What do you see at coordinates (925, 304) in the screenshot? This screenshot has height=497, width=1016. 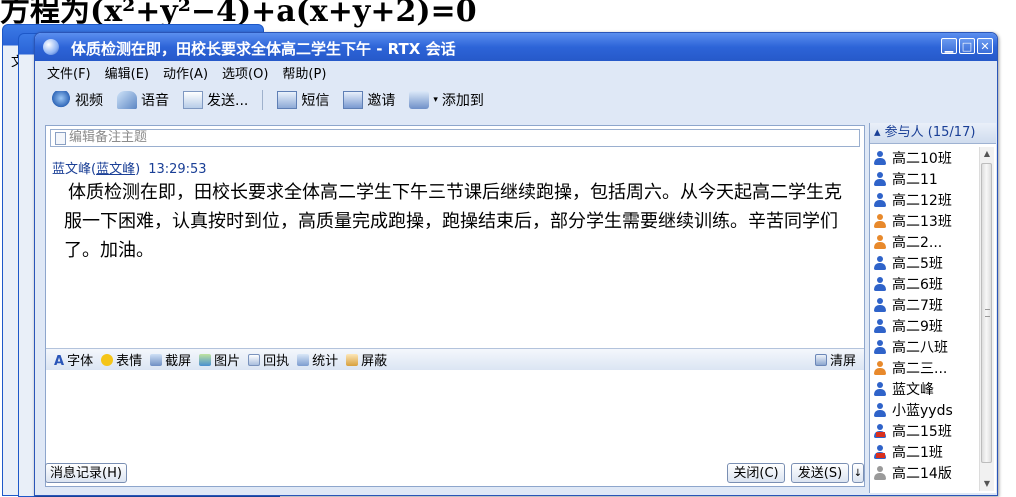 I see `participant-item: 高二7班` at bounding box center [925, 304].